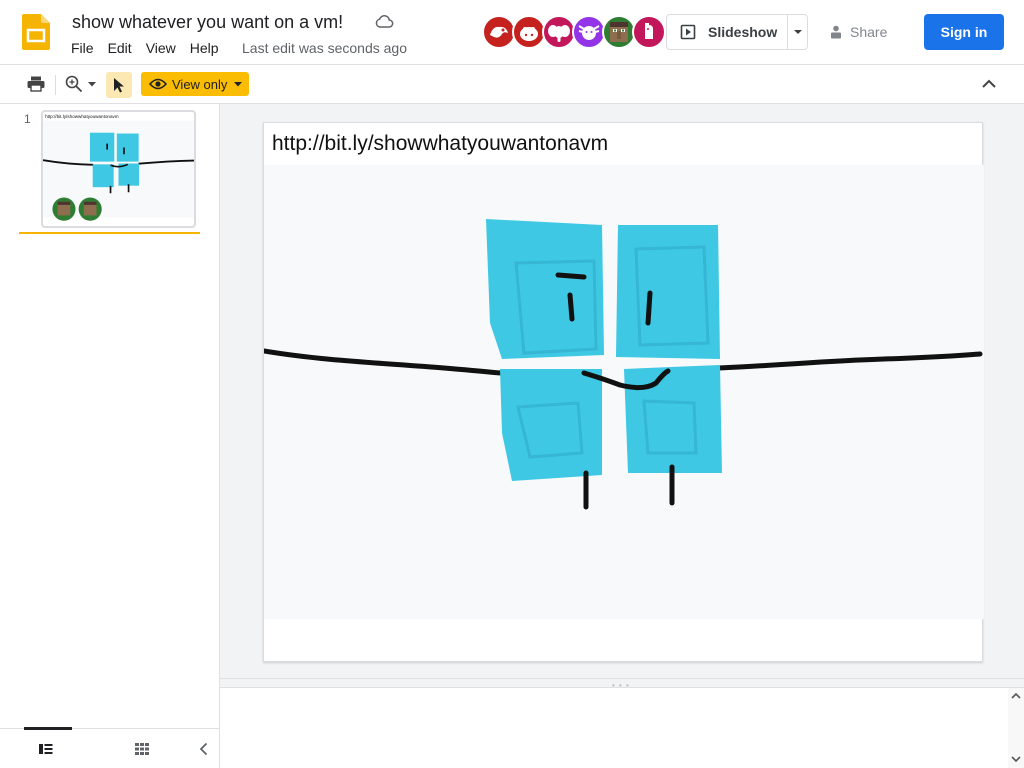  What do you see at coordinates (142, 749) in the screenshot?
I see `grid-view-icon` at bounding box center [142, 749].